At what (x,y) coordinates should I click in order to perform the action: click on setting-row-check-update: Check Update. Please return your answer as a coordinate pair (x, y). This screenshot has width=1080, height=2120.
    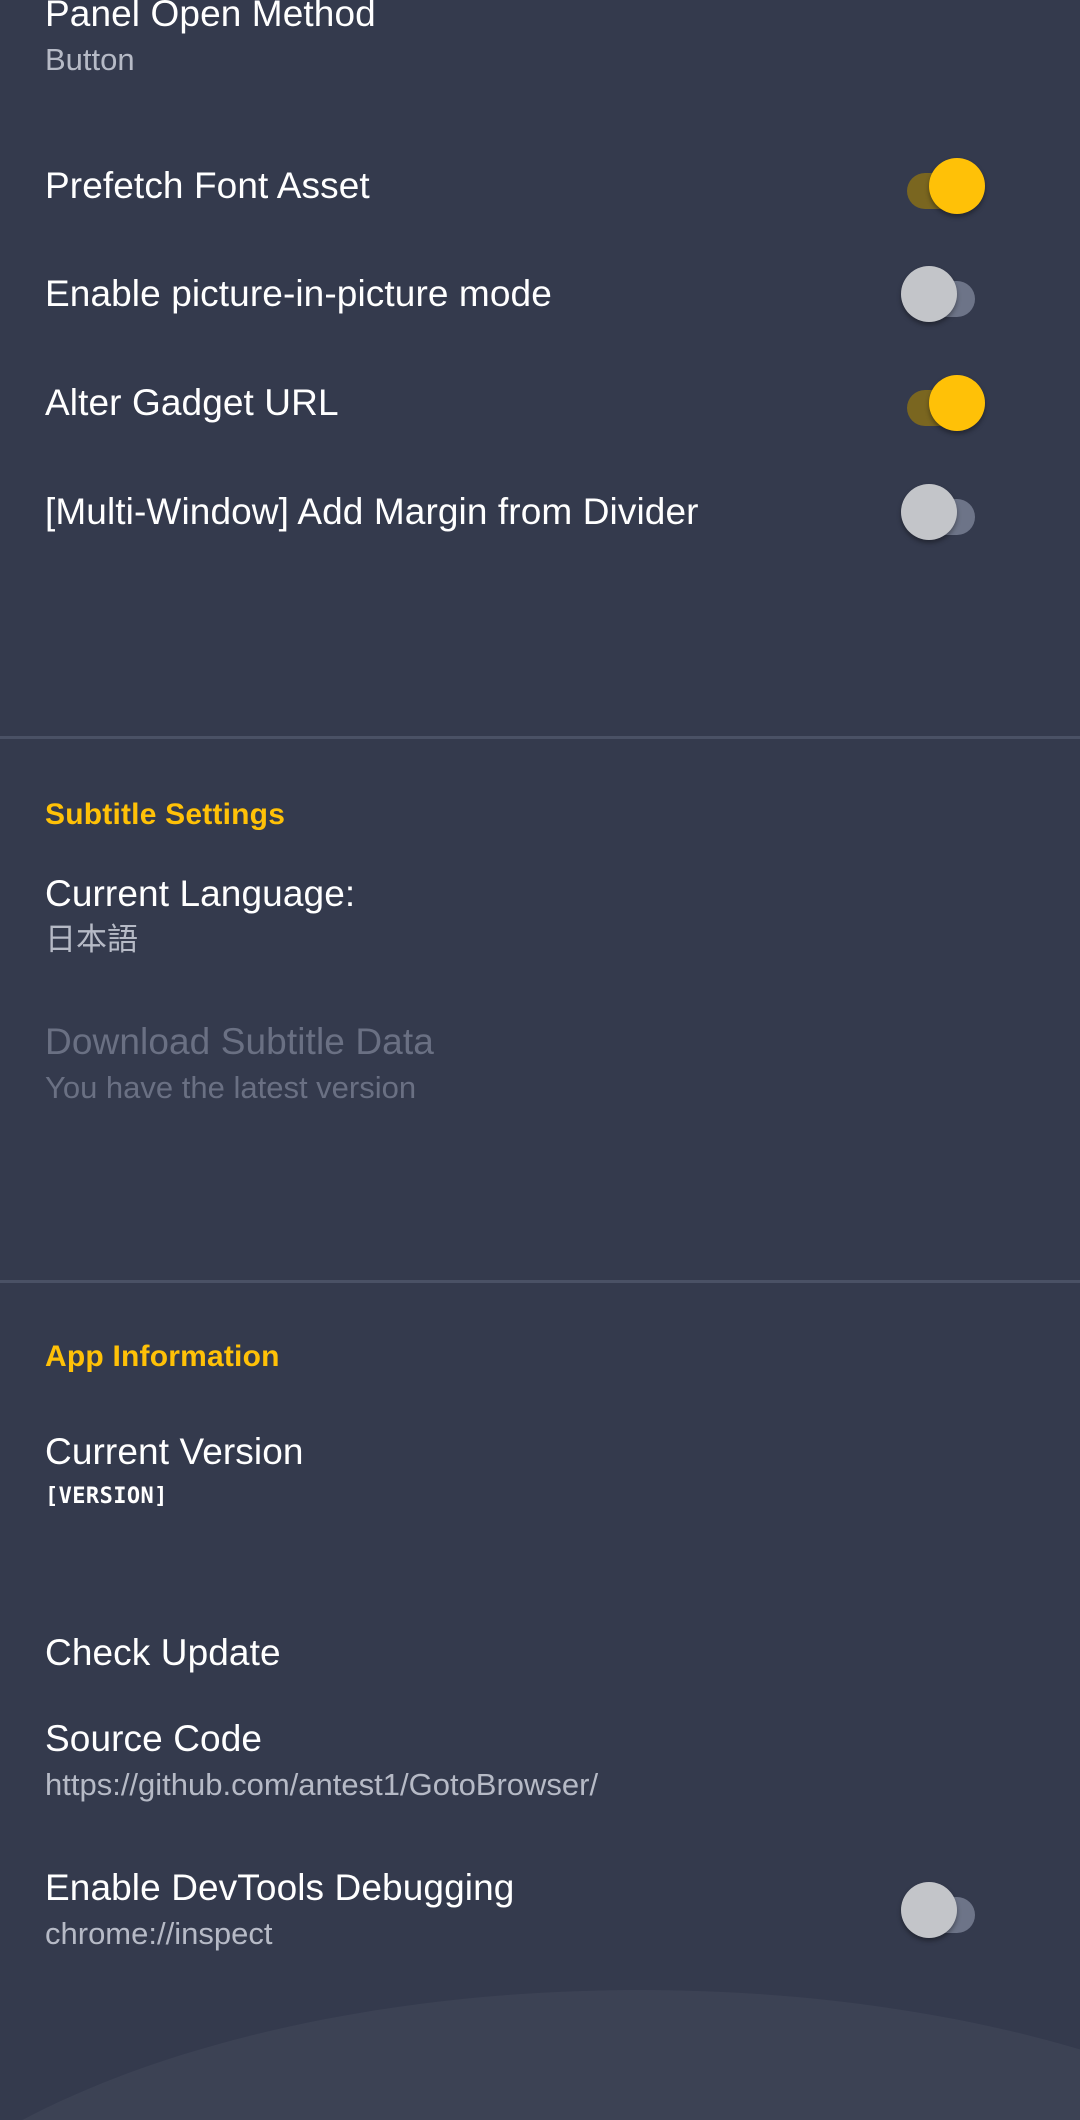
    Looking at the image, I should click on (540, 1653).